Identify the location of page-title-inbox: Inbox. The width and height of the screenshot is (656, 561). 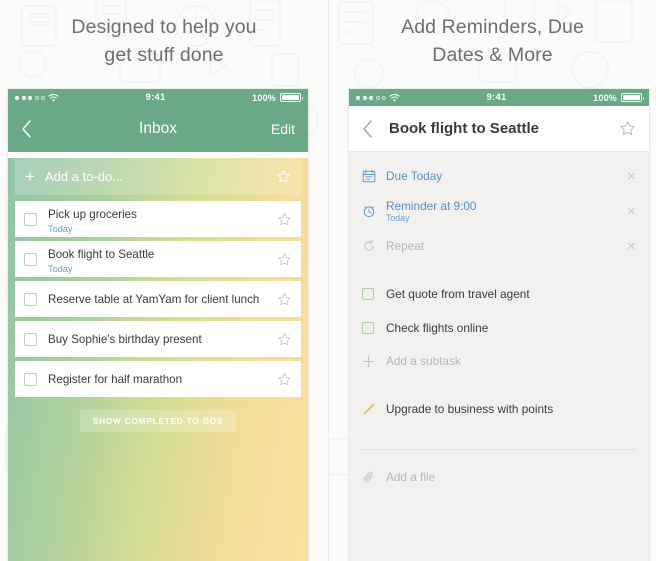
(158, 128).